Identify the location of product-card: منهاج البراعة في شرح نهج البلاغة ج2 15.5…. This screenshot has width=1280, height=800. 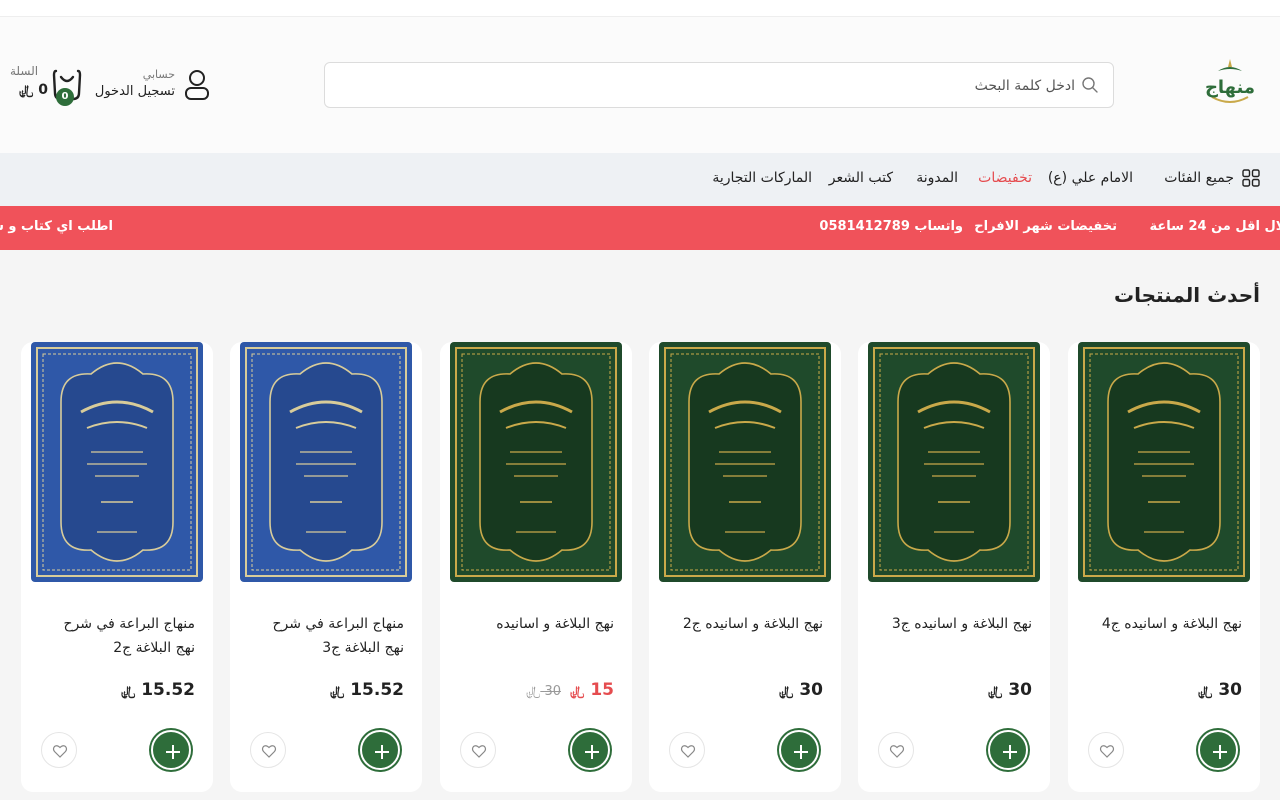
(117, 567).